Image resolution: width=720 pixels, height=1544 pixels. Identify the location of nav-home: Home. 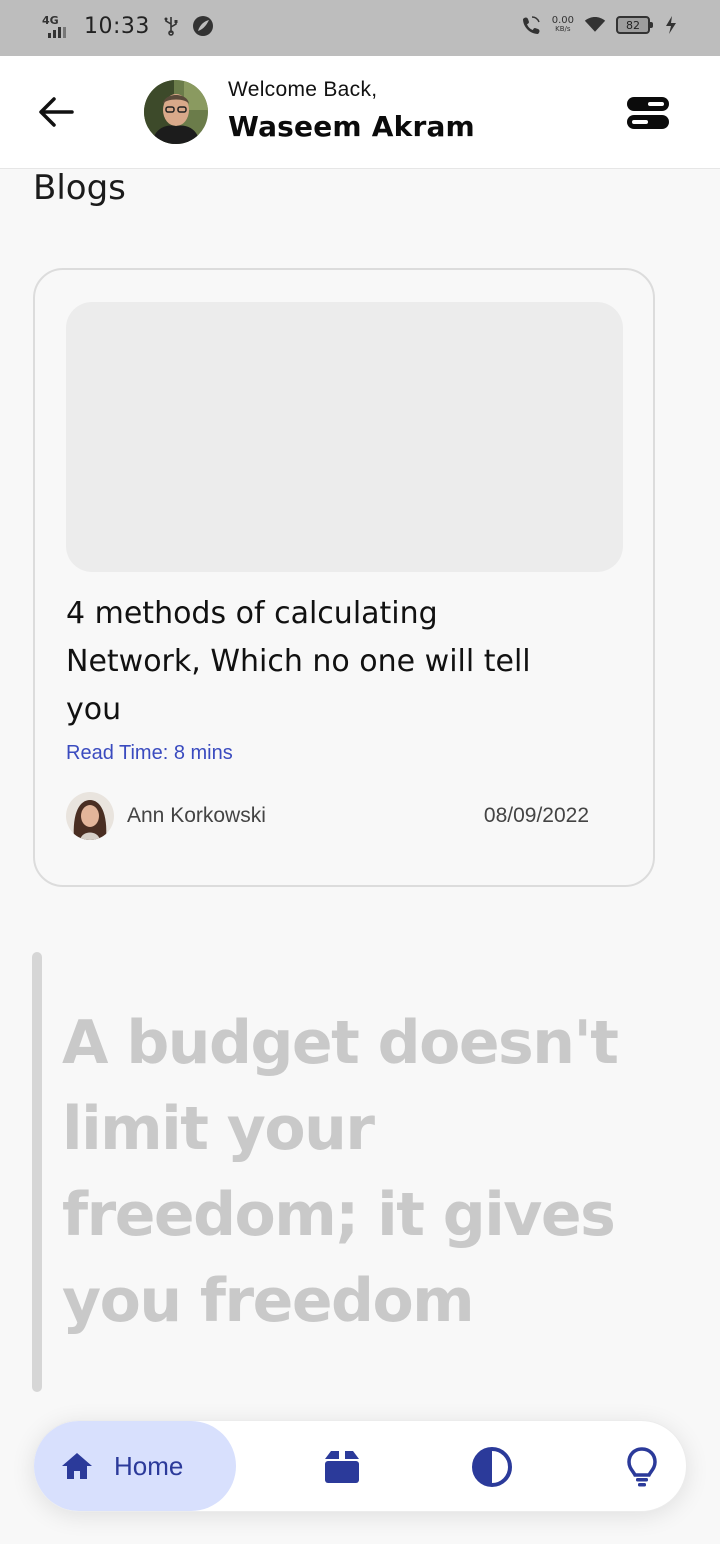
(135, 1466).